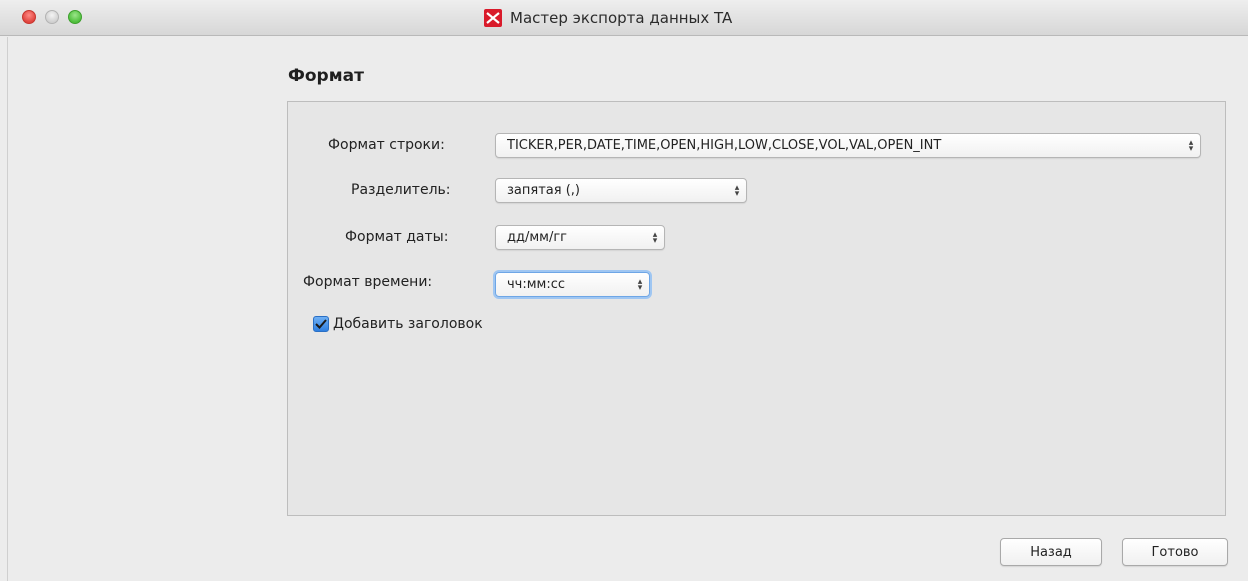  I want to click on date-format-value: дд/мм/гг, so click(537, 237).